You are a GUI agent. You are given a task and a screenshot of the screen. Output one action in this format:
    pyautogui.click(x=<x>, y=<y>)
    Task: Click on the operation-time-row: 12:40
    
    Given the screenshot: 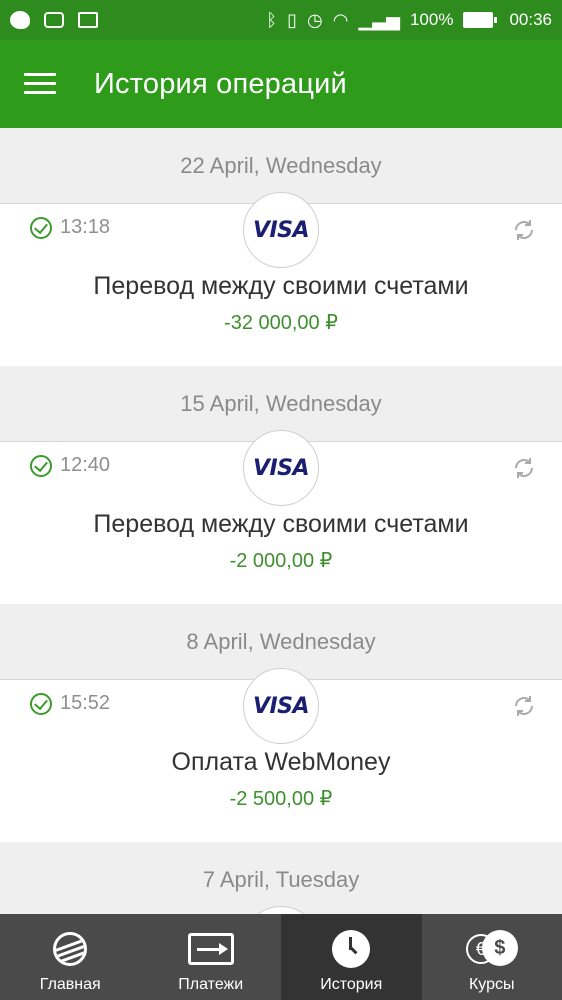 What is the action you would take?
    pyautogui.click(x=70, y=465)
    